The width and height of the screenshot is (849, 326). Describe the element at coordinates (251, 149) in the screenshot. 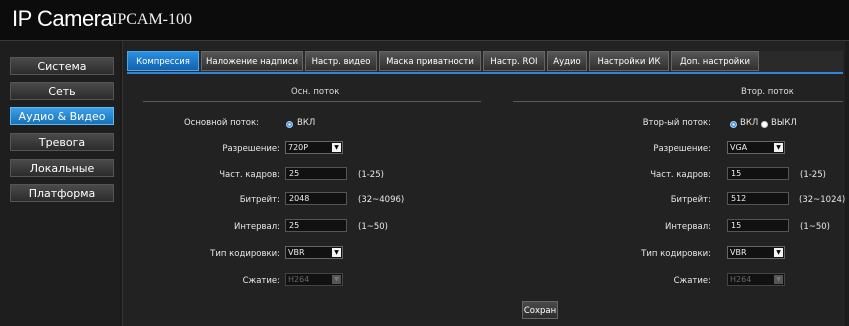

I see `main-resolution-label: Разрешение:` at that location.